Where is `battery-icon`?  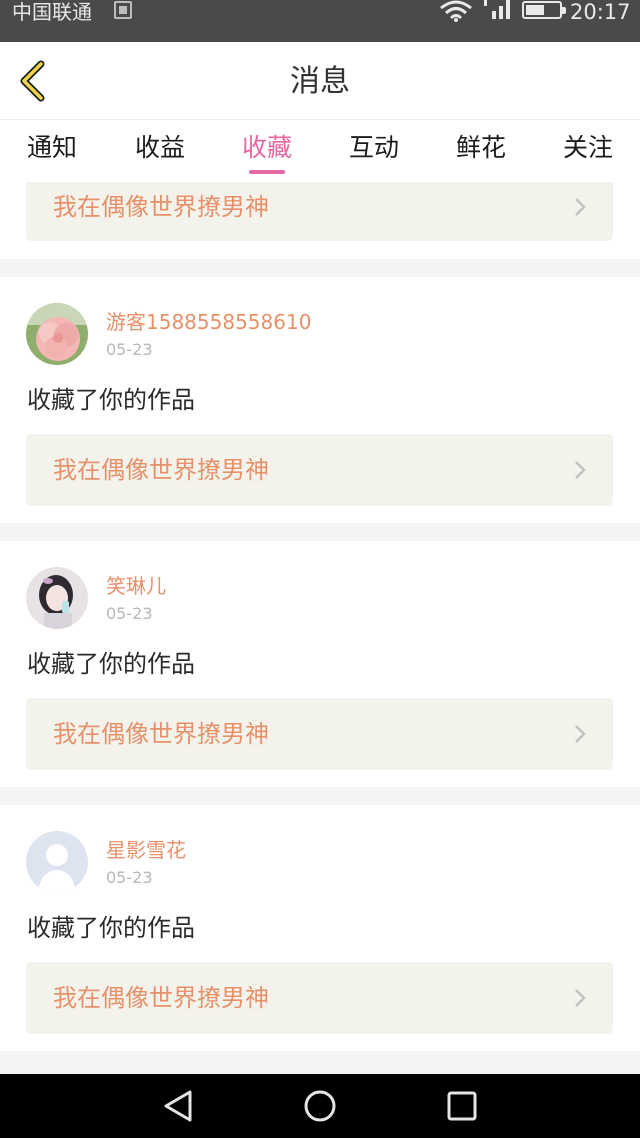 battery-icon is located at coordinates (544, 10).